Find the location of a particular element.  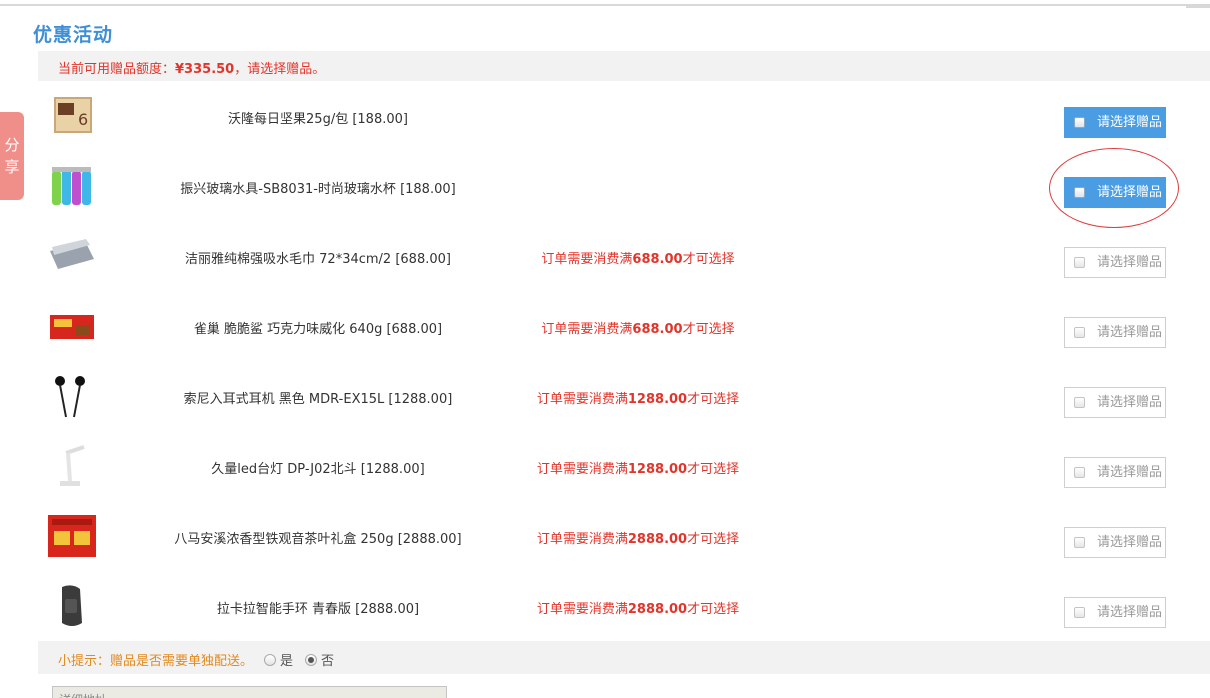

delivery-radio-label: 是 is located at coordinates (287, 661).